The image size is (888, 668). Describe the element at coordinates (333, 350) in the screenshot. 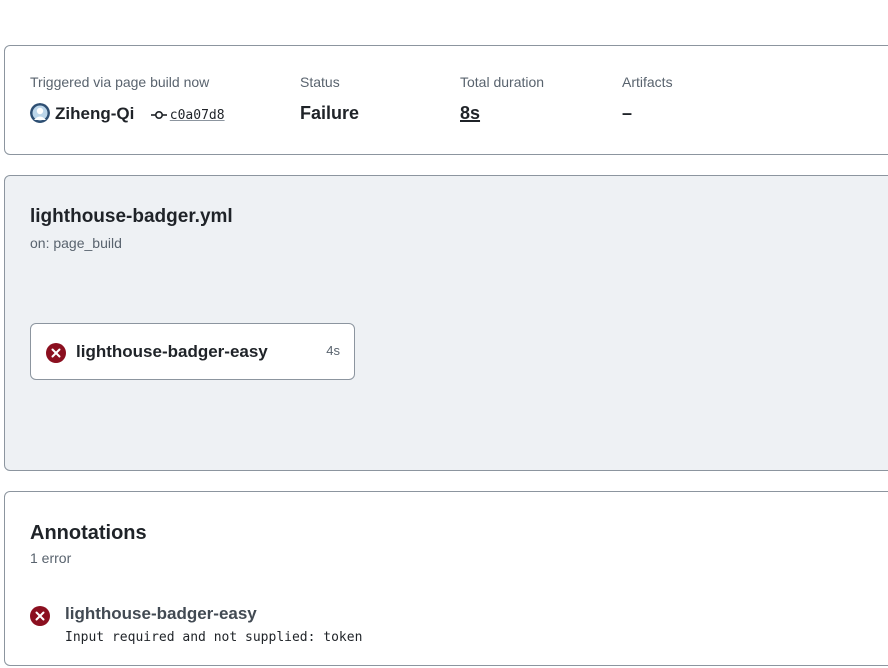

I see `job-duration: 4s` at that location.